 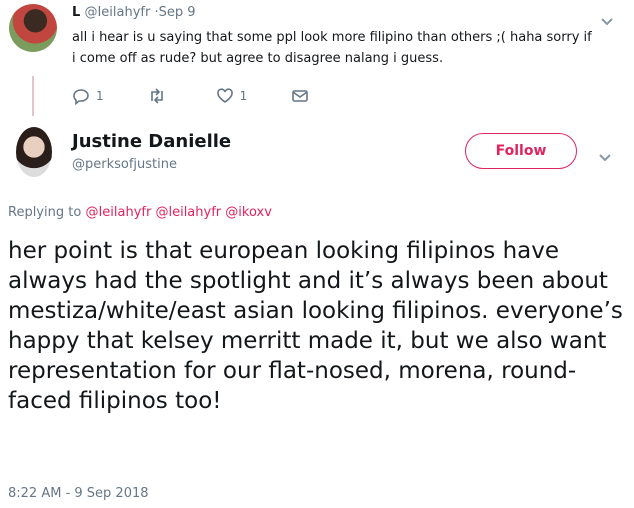 I want to click on thread-connector, so click(x=33, y=96).